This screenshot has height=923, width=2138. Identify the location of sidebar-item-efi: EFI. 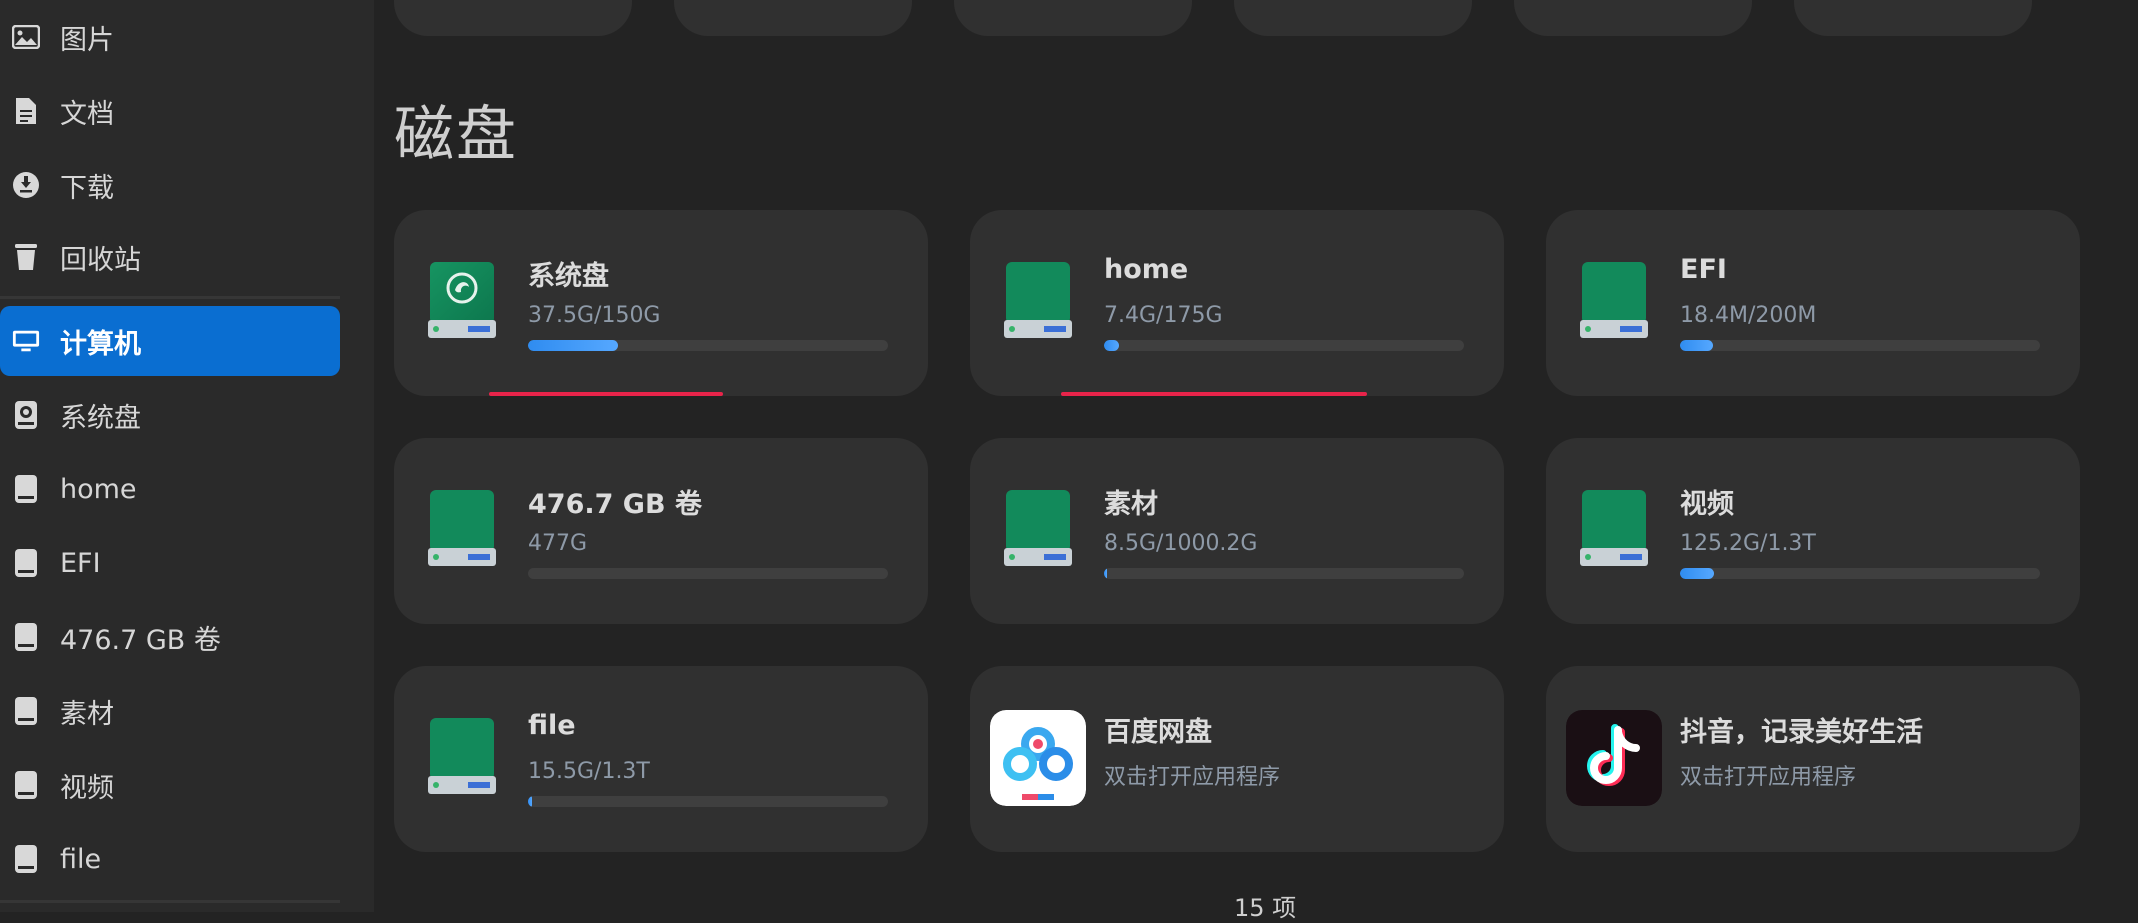
(170, 563).